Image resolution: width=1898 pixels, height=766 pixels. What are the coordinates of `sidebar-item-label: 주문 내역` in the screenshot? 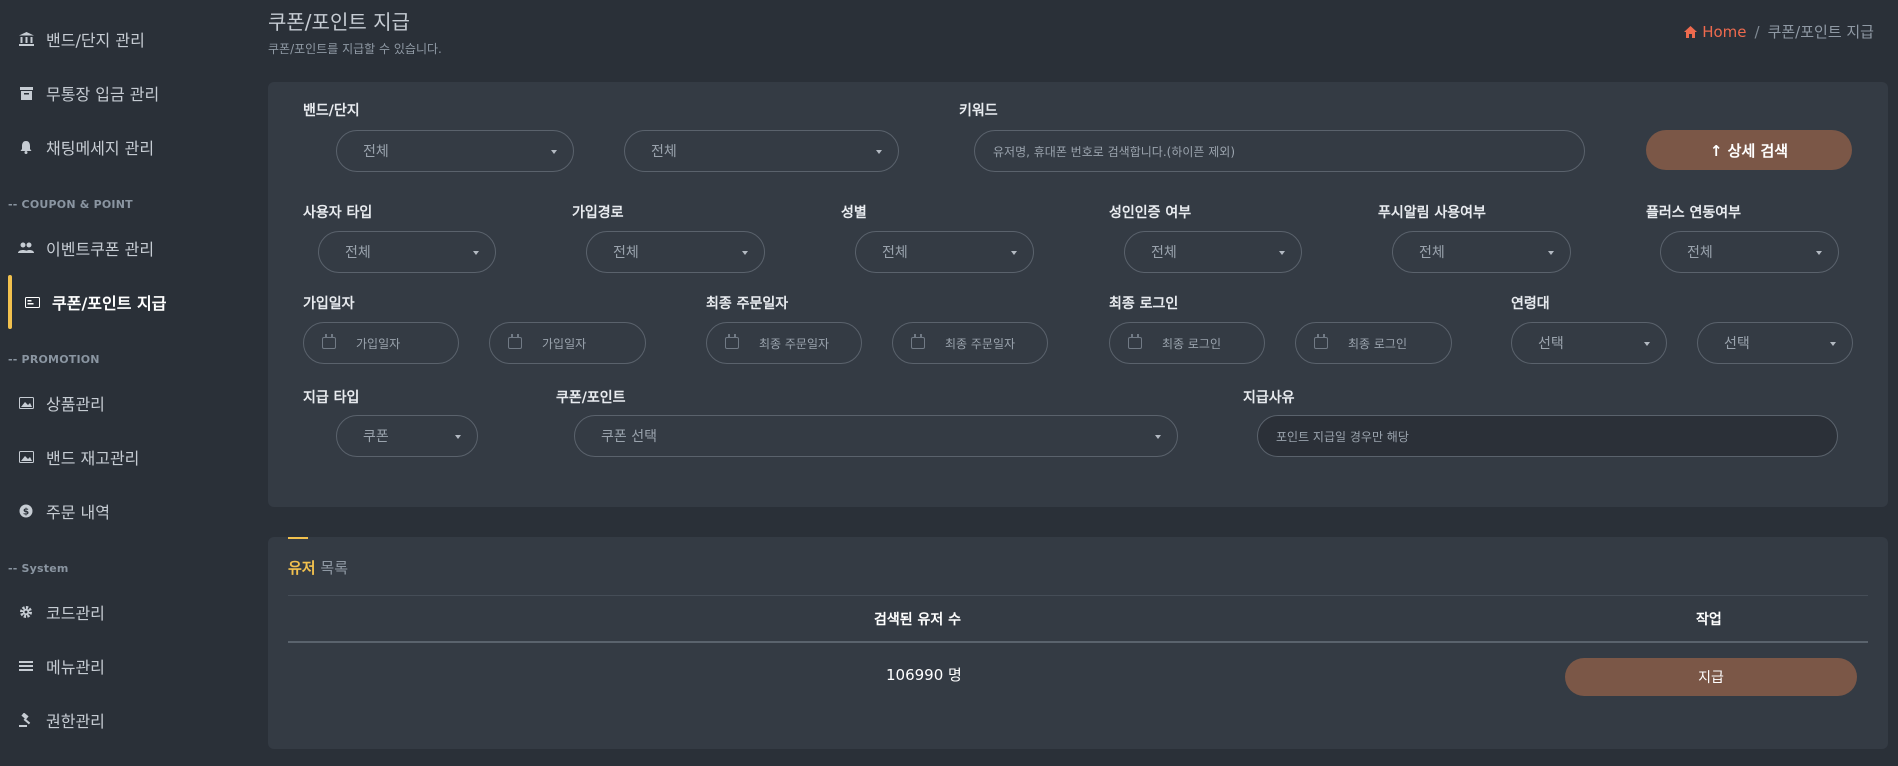 It's located at (78, 512).